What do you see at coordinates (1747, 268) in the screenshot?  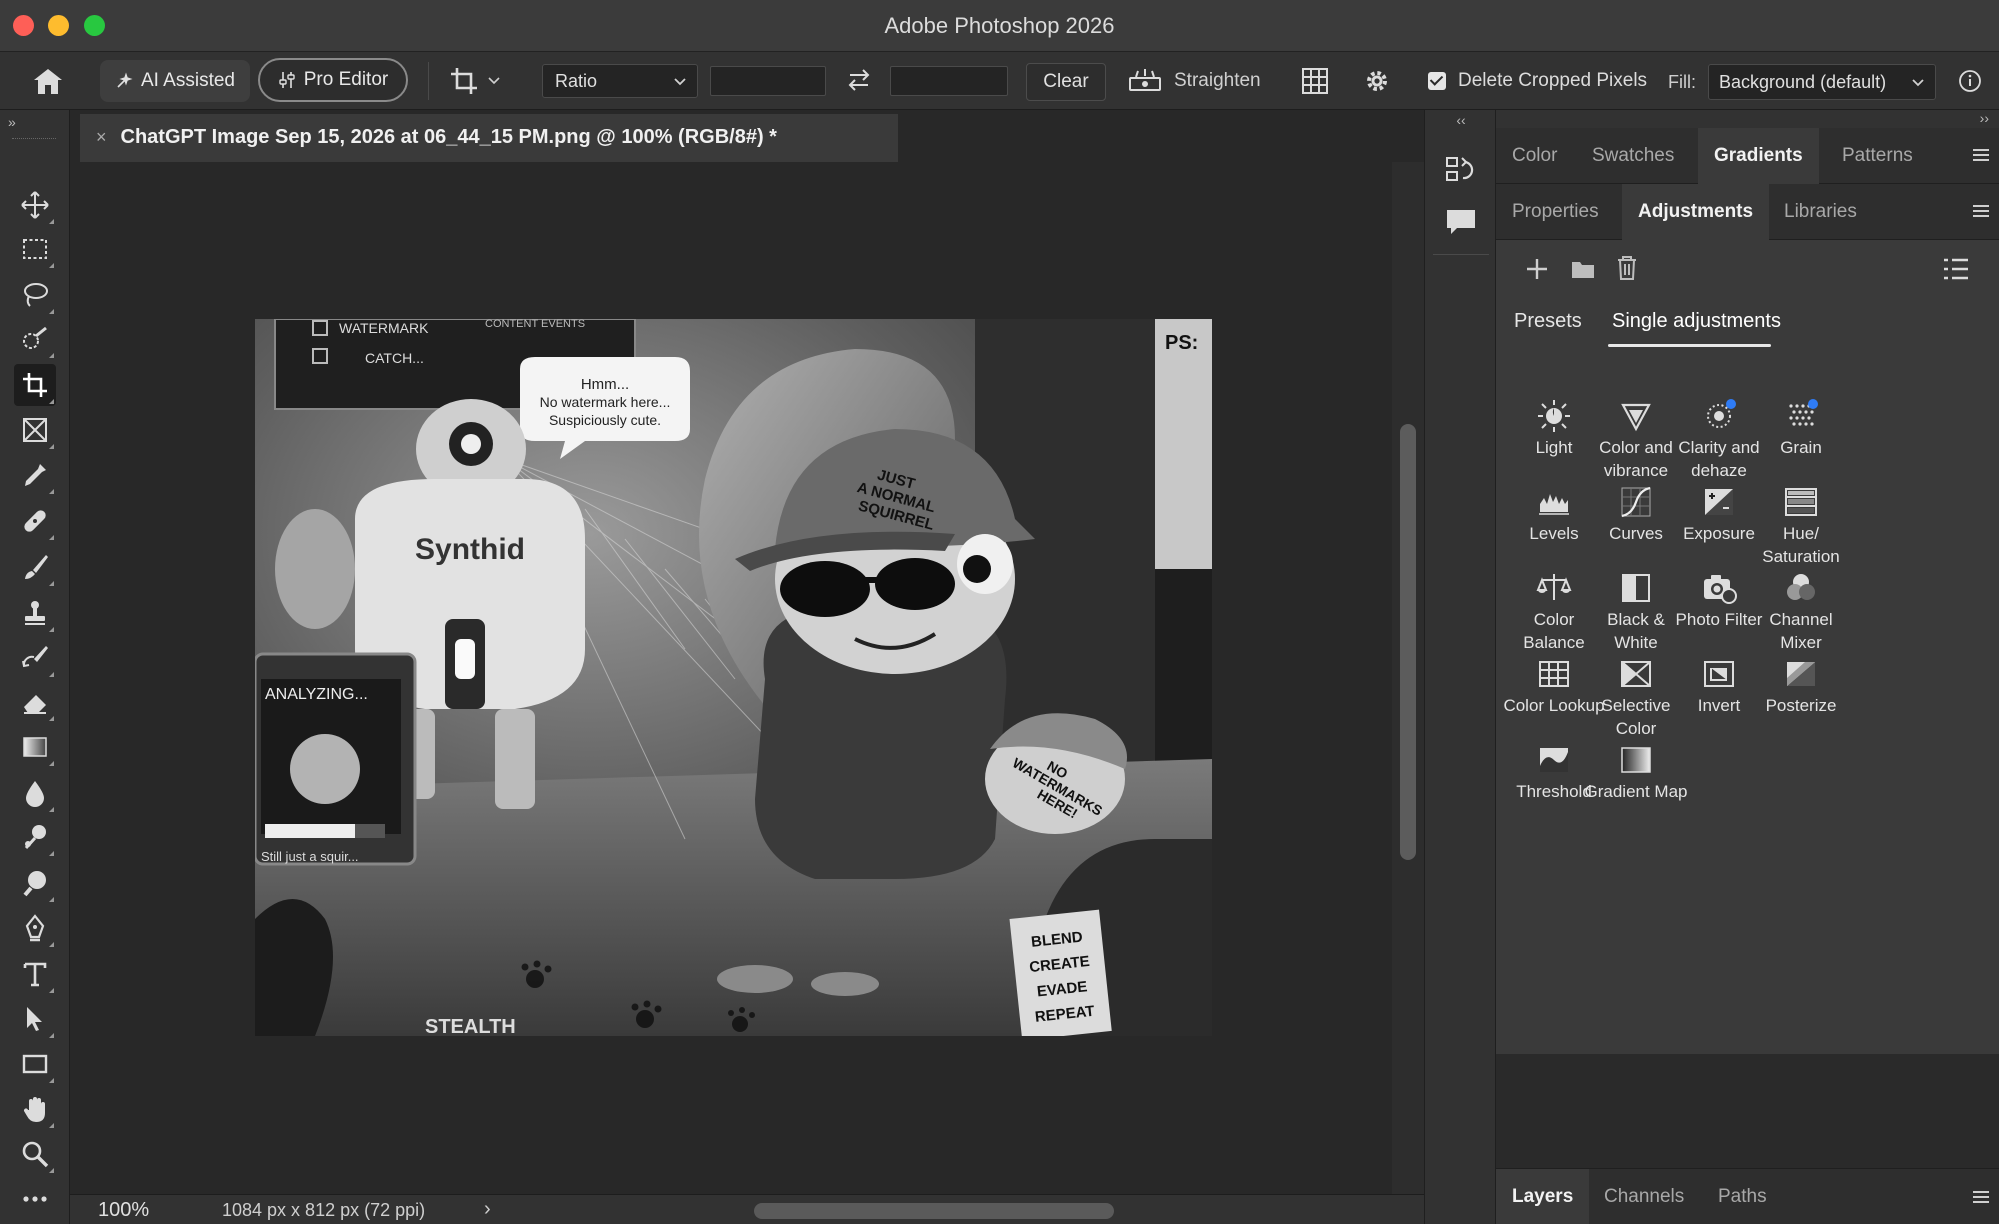 I see `adjustments-toolbar-bg` at bounding box center [1747, 268].